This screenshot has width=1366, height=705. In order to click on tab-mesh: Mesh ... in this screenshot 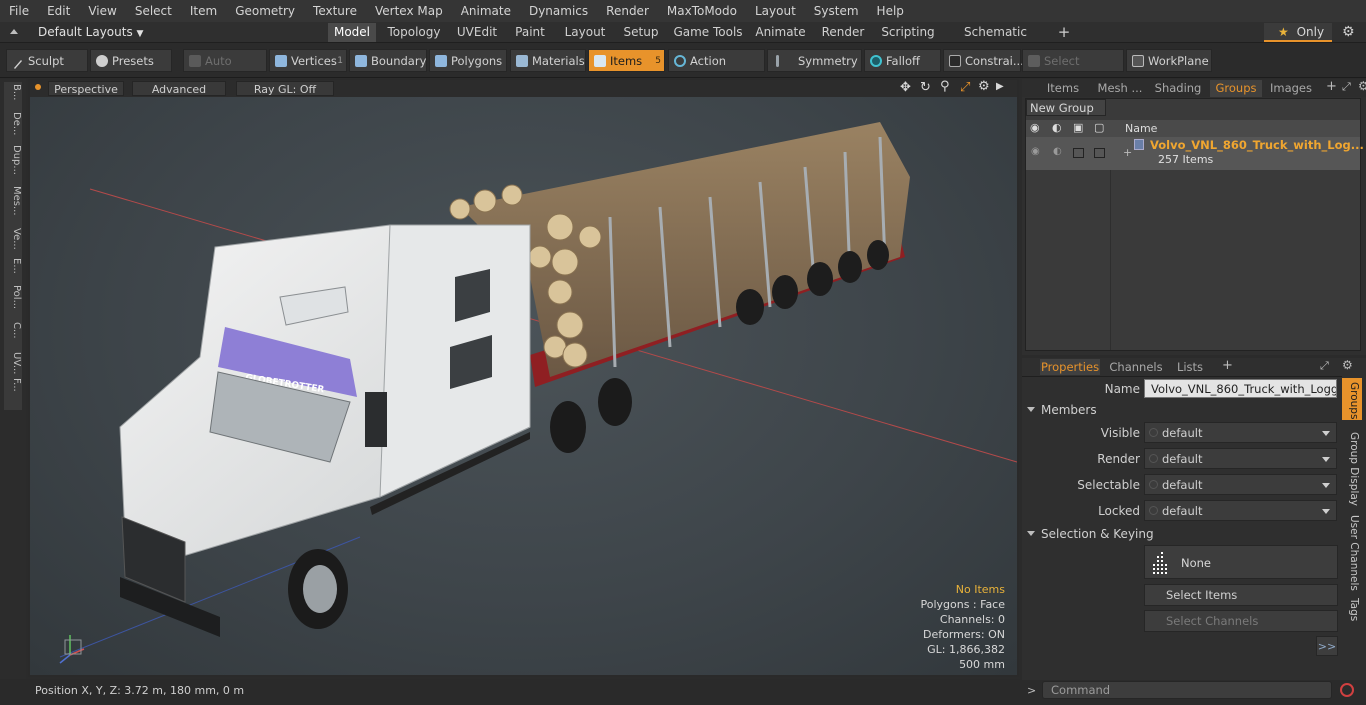, I will do `click(1120, 88)`.